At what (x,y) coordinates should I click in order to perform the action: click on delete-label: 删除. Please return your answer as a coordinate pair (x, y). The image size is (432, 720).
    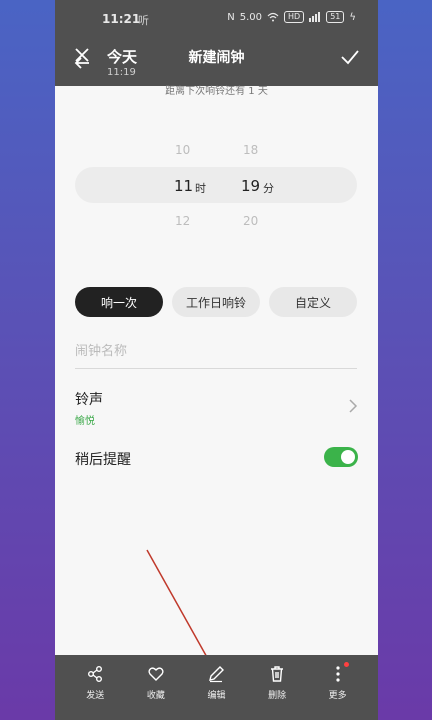
    Looking at the image, I should click on (277, 696).